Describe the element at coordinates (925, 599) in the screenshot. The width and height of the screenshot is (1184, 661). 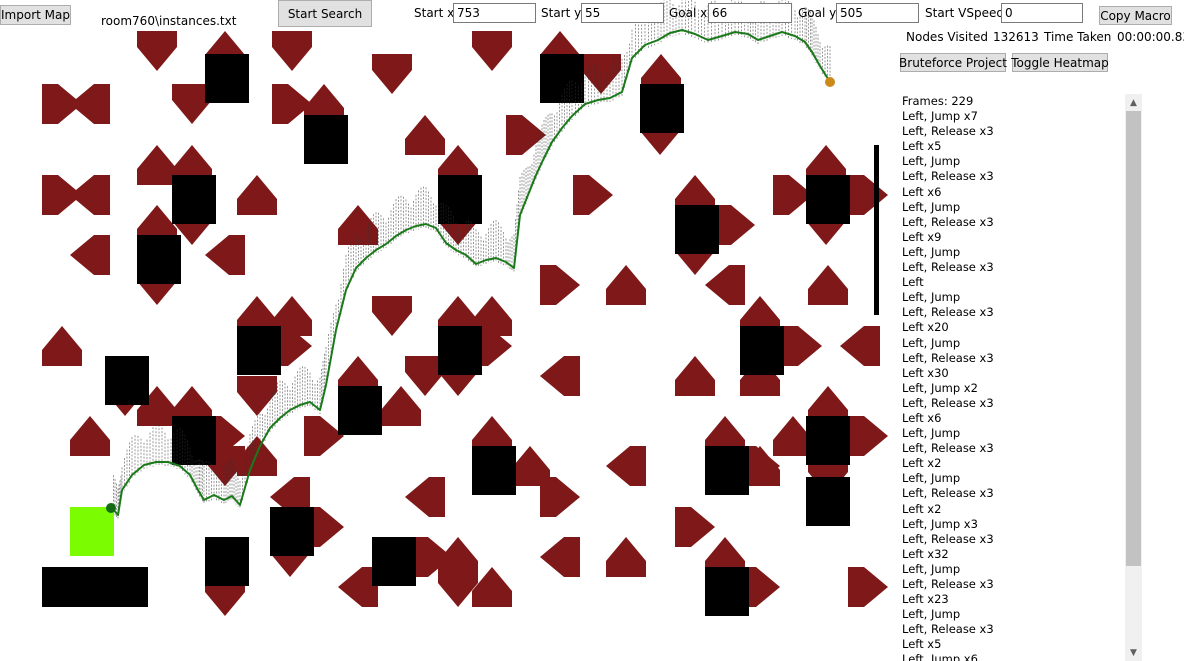
I see `move-list-item: Left x23` at that location.